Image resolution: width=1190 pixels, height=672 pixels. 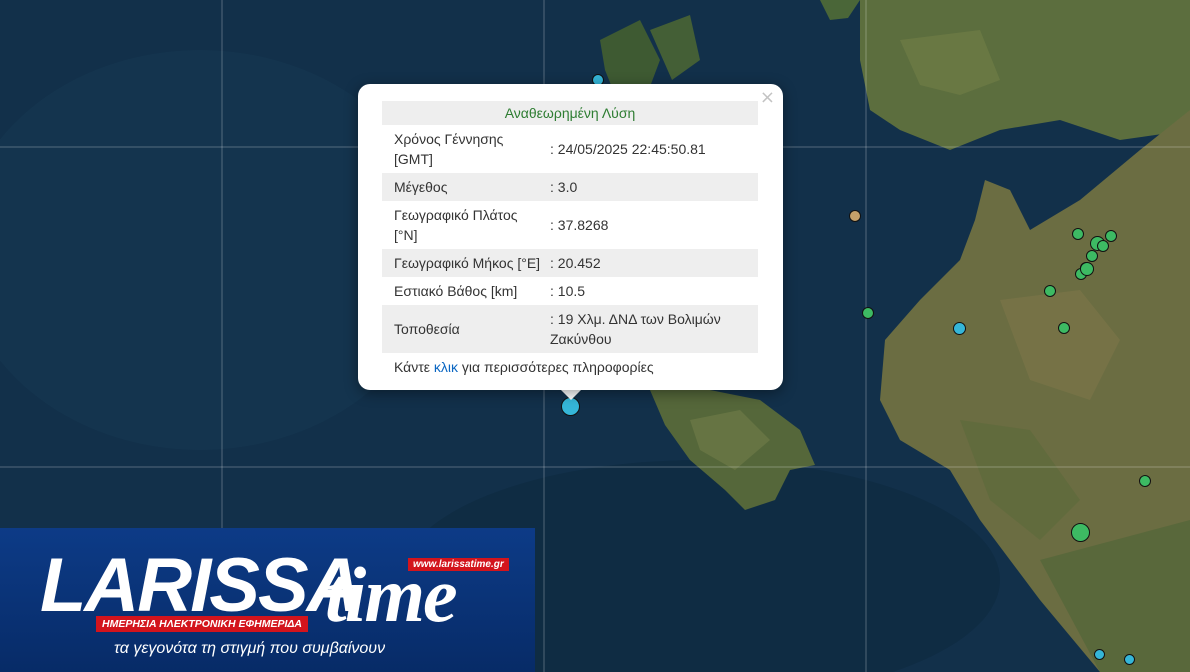 What do you see at coordinates (652, 329) in the screenshot?
I see `row-value: : 19 Χλμ. ΔΝΔ των Βολιμών Ζακύνθου` at bounding box center [652, 329].